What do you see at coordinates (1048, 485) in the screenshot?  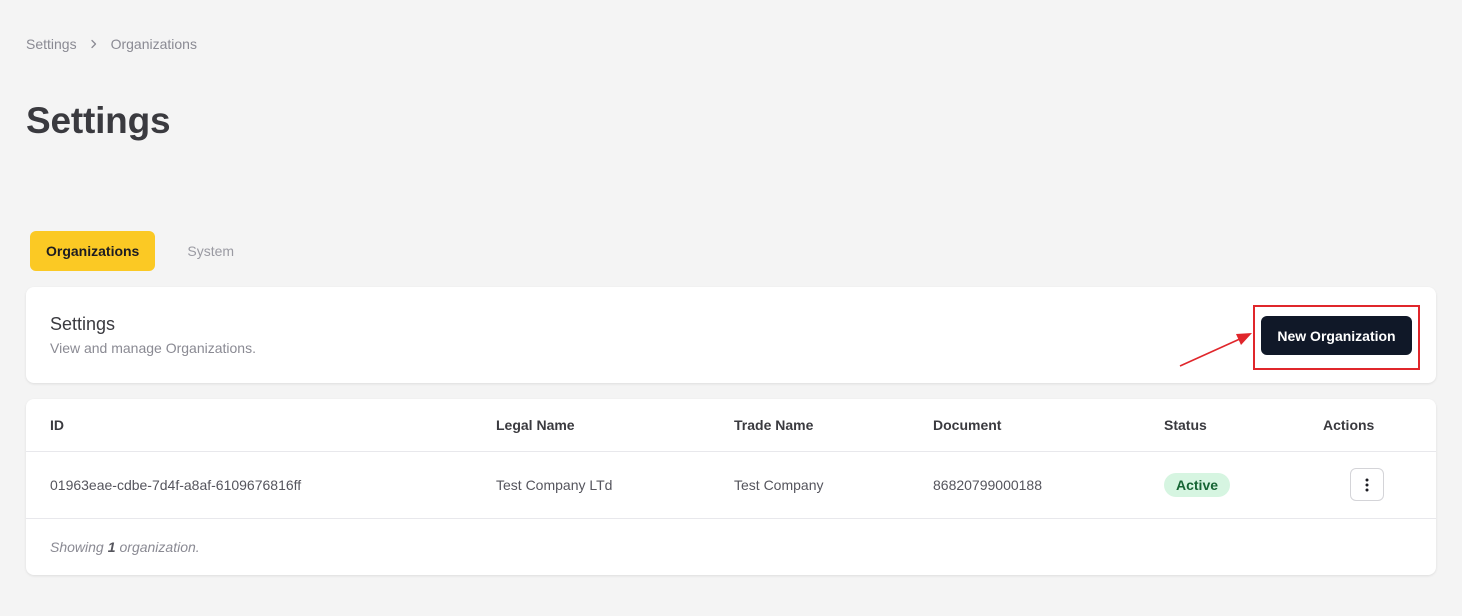 I see `cell-document: 86820799000188` at bounding box center [1048, 485].